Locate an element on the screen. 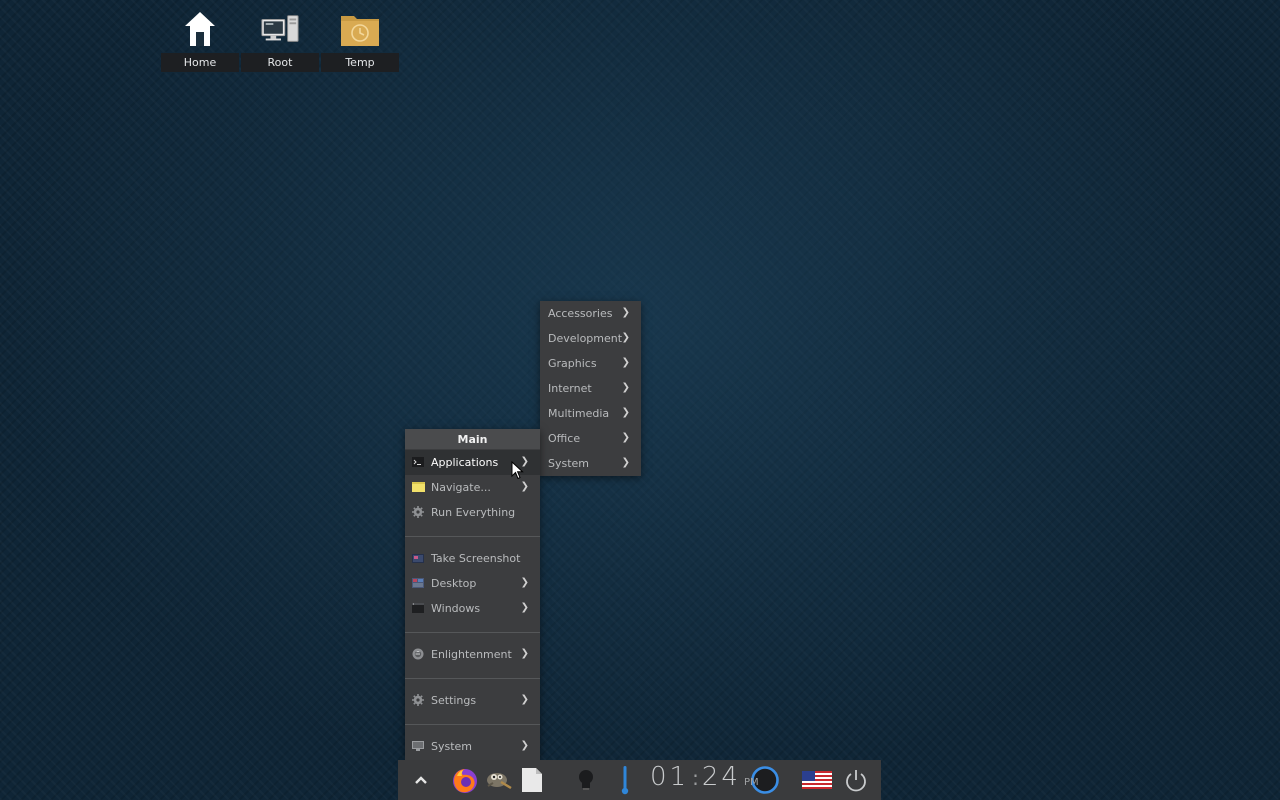 The width and height of the screenshot is (1280, 800). screenshot-icon is located at coordinates (418, 558).